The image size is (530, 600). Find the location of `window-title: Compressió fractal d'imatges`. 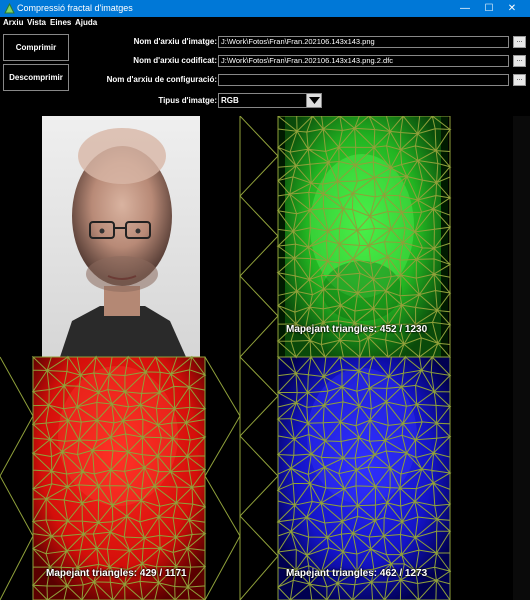

window-title: Compressió fractal d'imatges is located at coordinates (75, 8).